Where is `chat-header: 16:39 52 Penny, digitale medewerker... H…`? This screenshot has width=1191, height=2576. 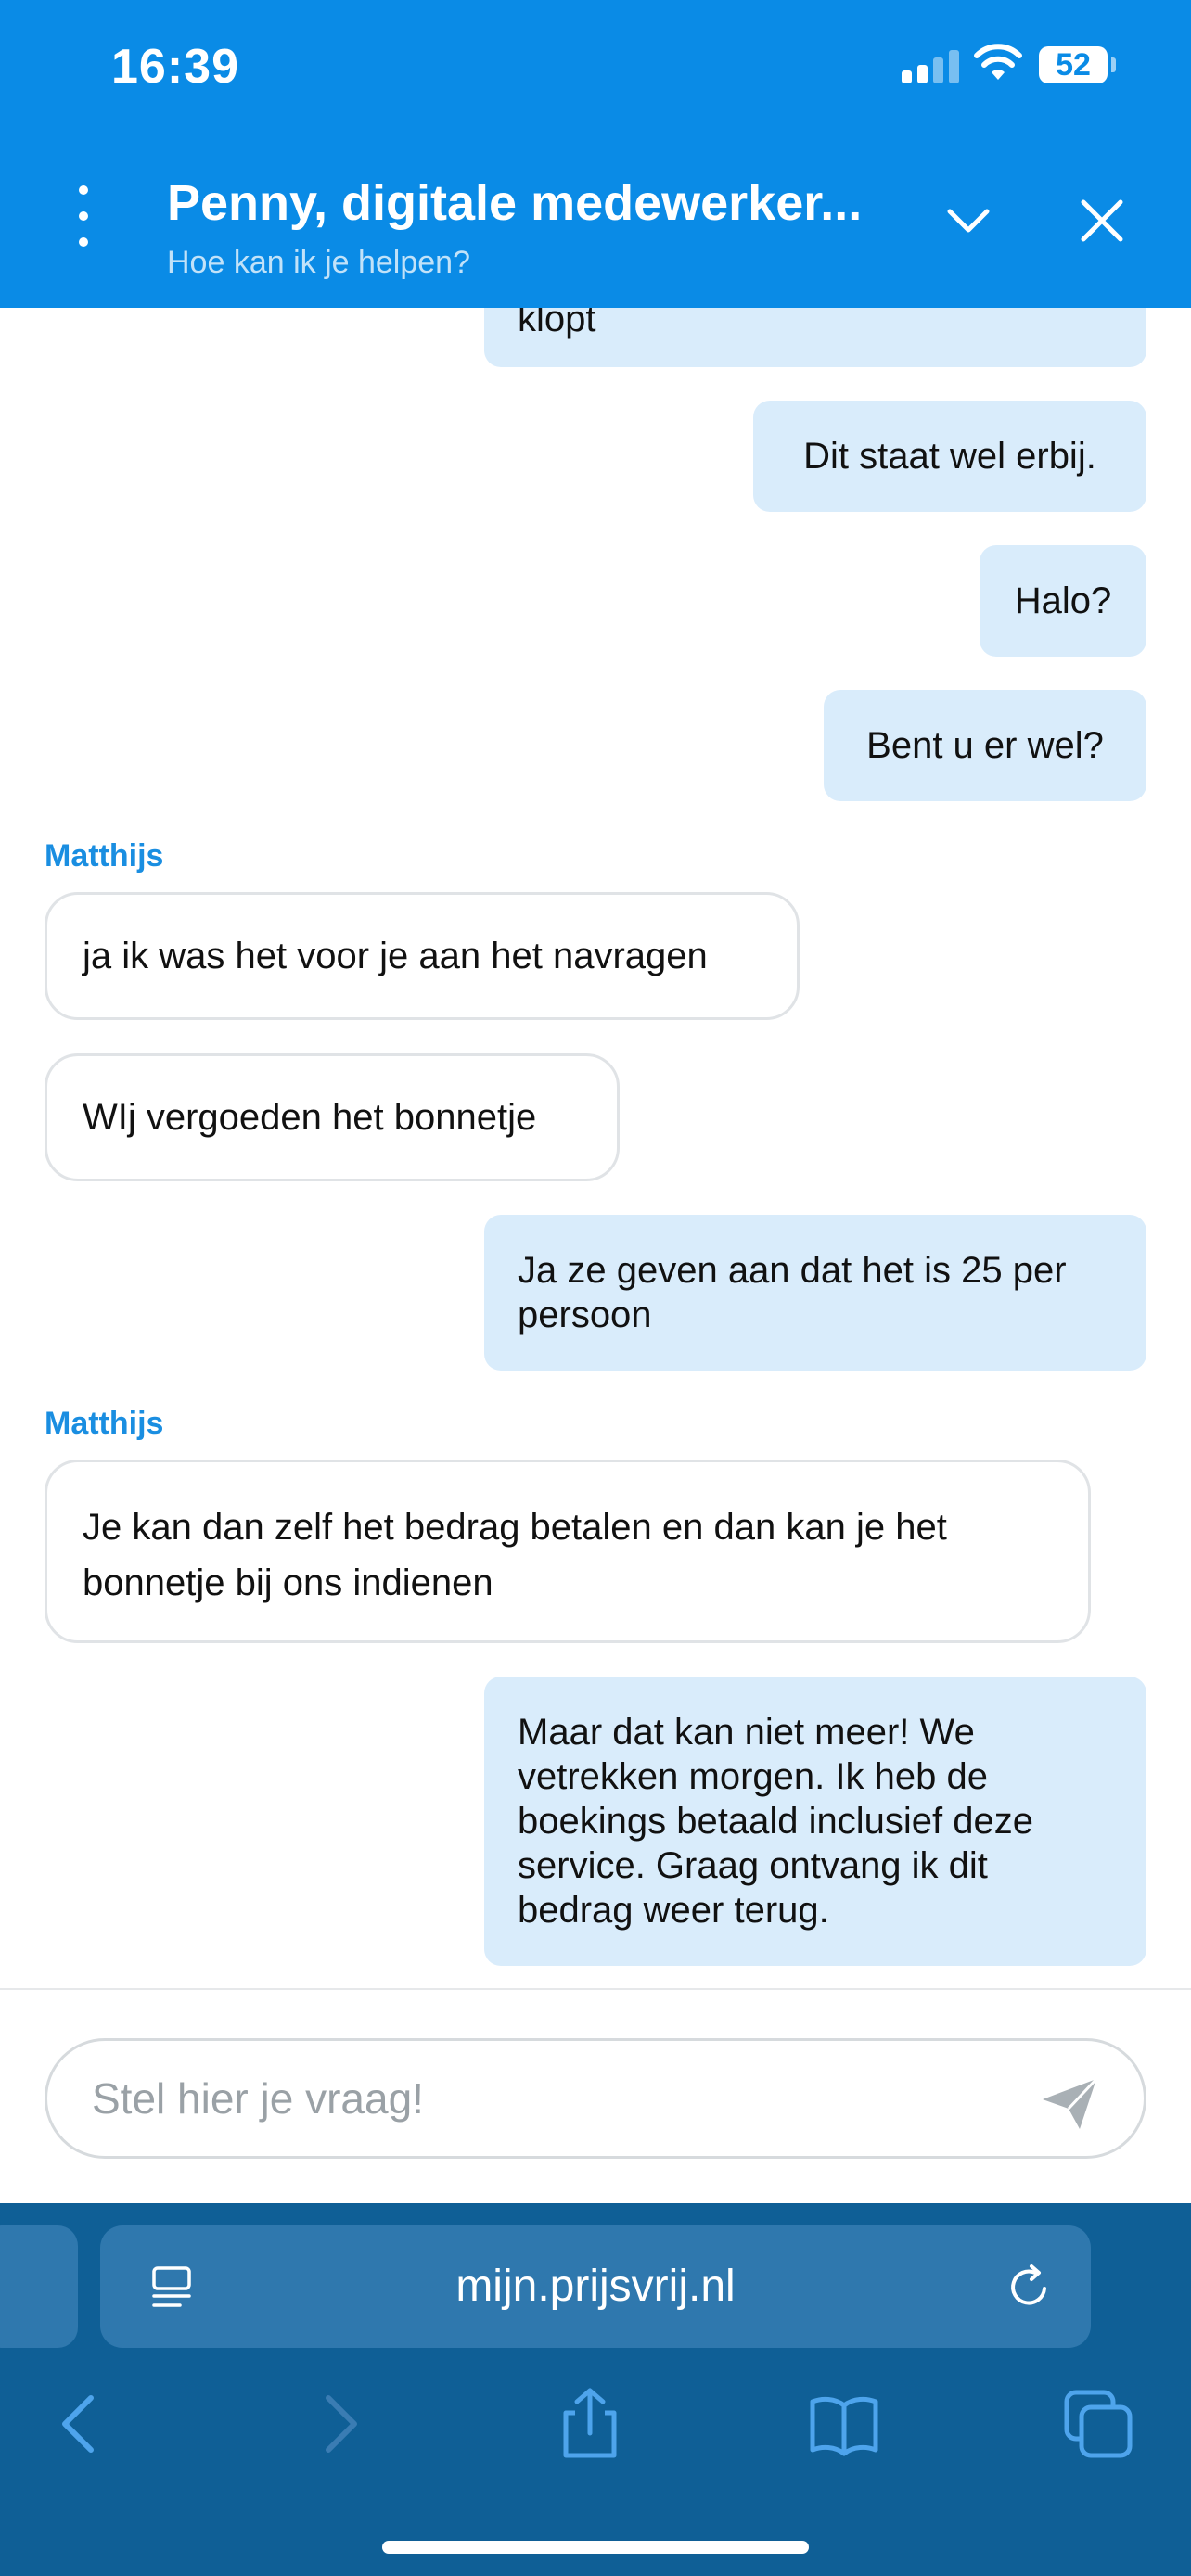 chat-header: 16:39 52 Penny, digitale medewerker... H… is located at coordinates (595, 154).